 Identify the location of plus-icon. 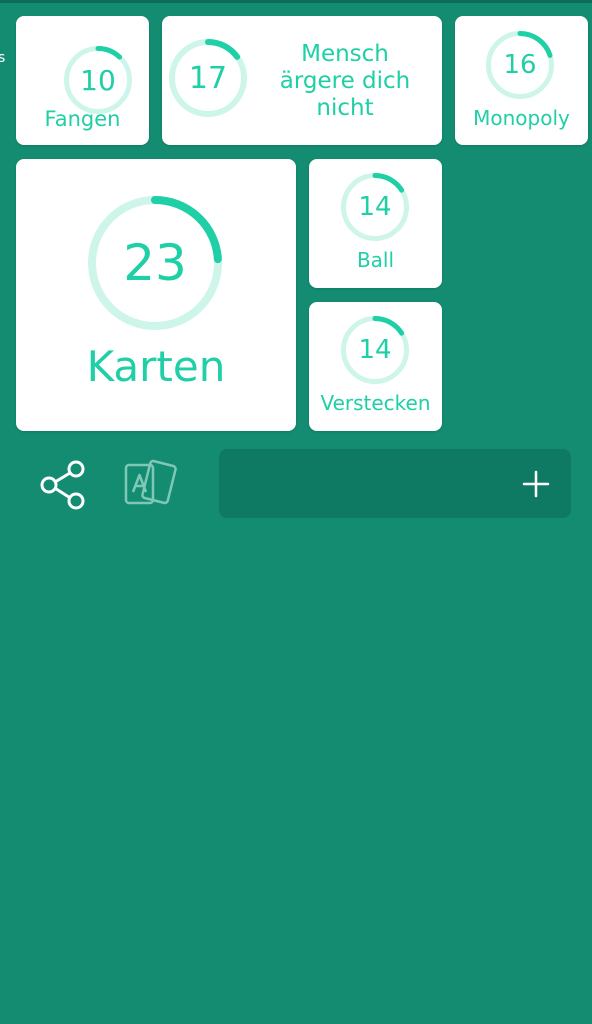
(536, 484).